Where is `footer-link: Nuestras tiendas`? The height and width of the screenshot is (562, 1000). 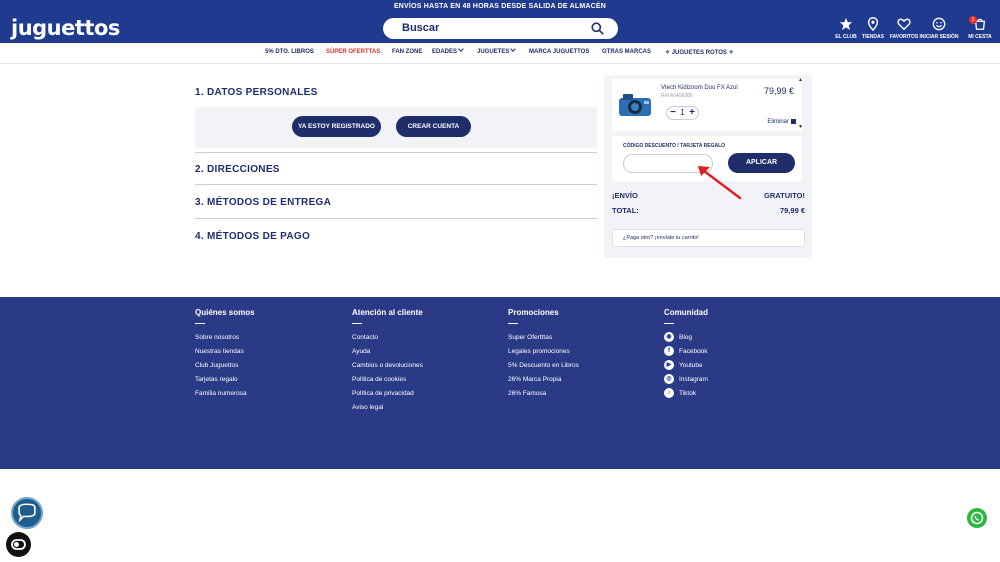
footer-link: Nuestras tiendas is located at coordinates (225, 352).